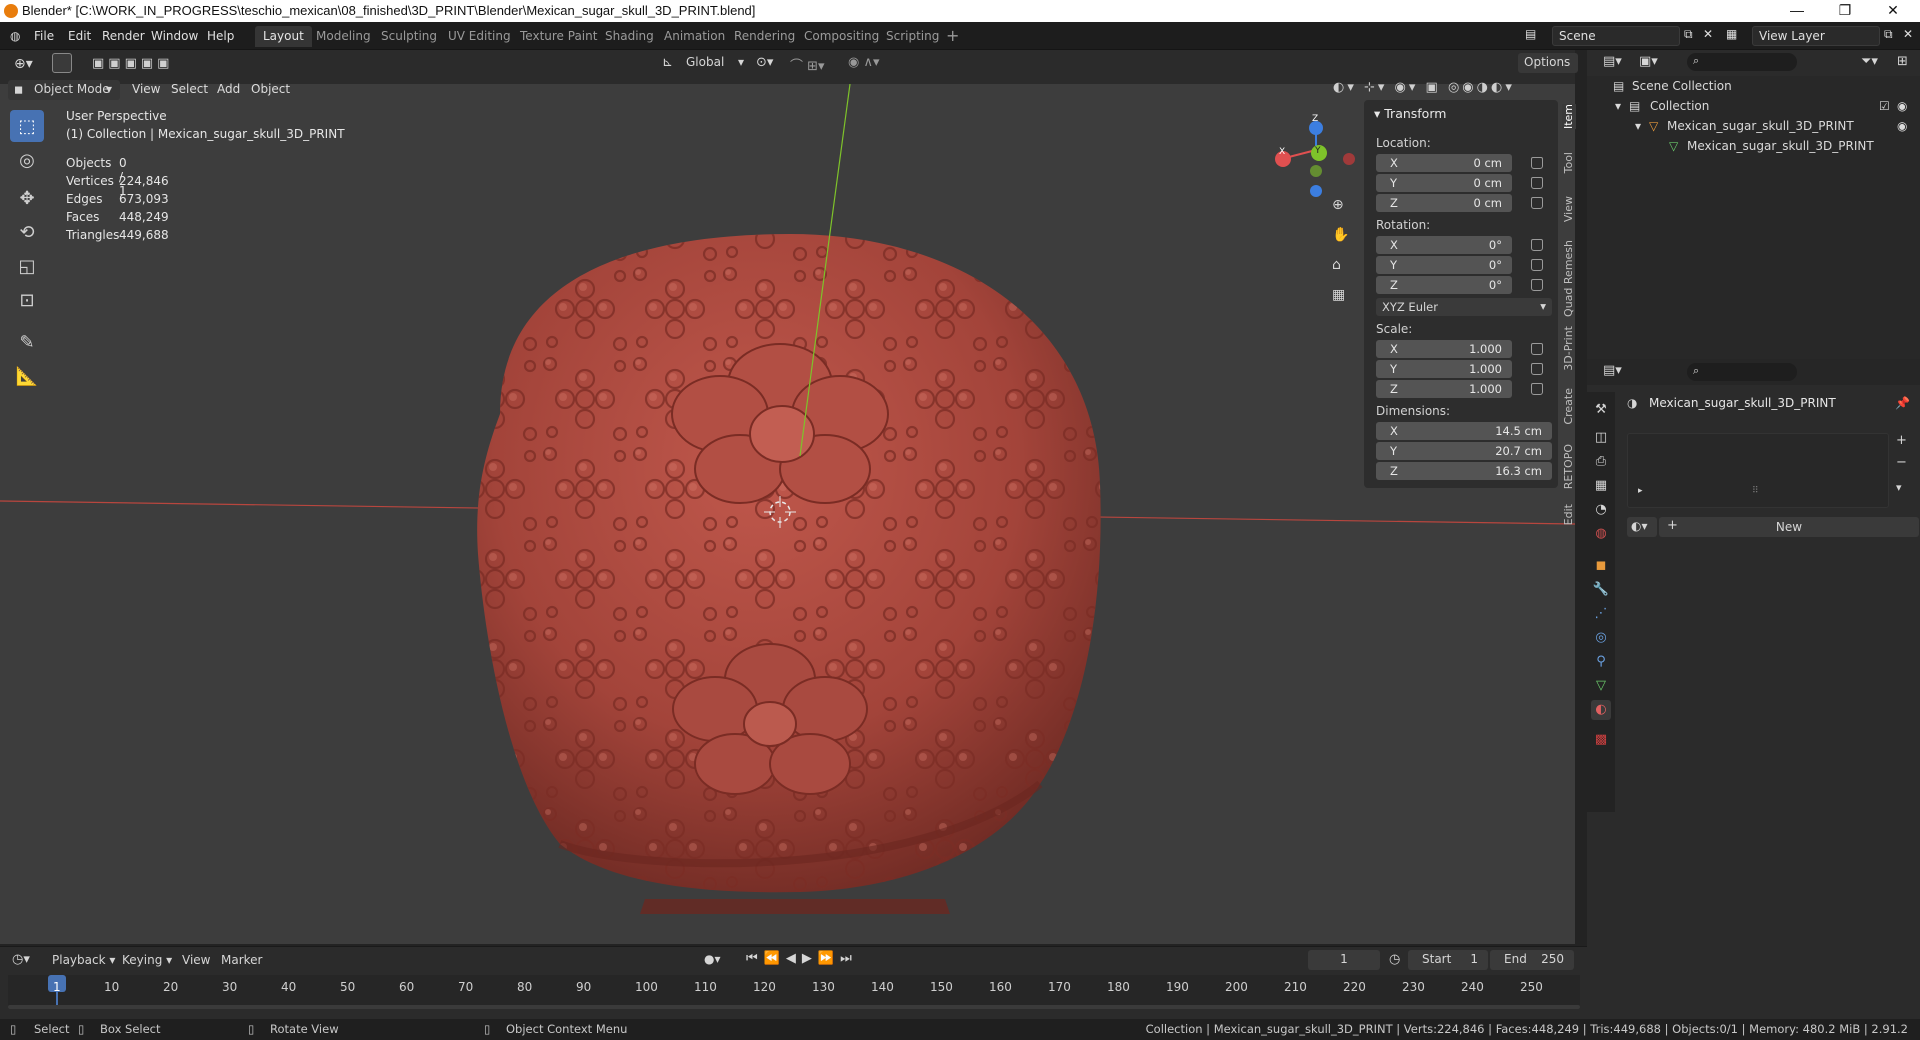  Describe the element at coordinates (1616, 36) in the screenshot. I see `scene-field: Scene` at that location.